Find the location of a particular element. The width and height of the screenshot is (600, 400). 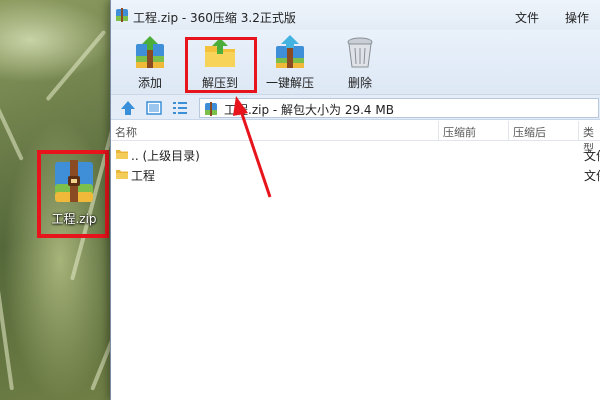

title-bar: 工程.zip - 360压缩 3.2正式版 文件 操作 is located at coordinates (355, 15).